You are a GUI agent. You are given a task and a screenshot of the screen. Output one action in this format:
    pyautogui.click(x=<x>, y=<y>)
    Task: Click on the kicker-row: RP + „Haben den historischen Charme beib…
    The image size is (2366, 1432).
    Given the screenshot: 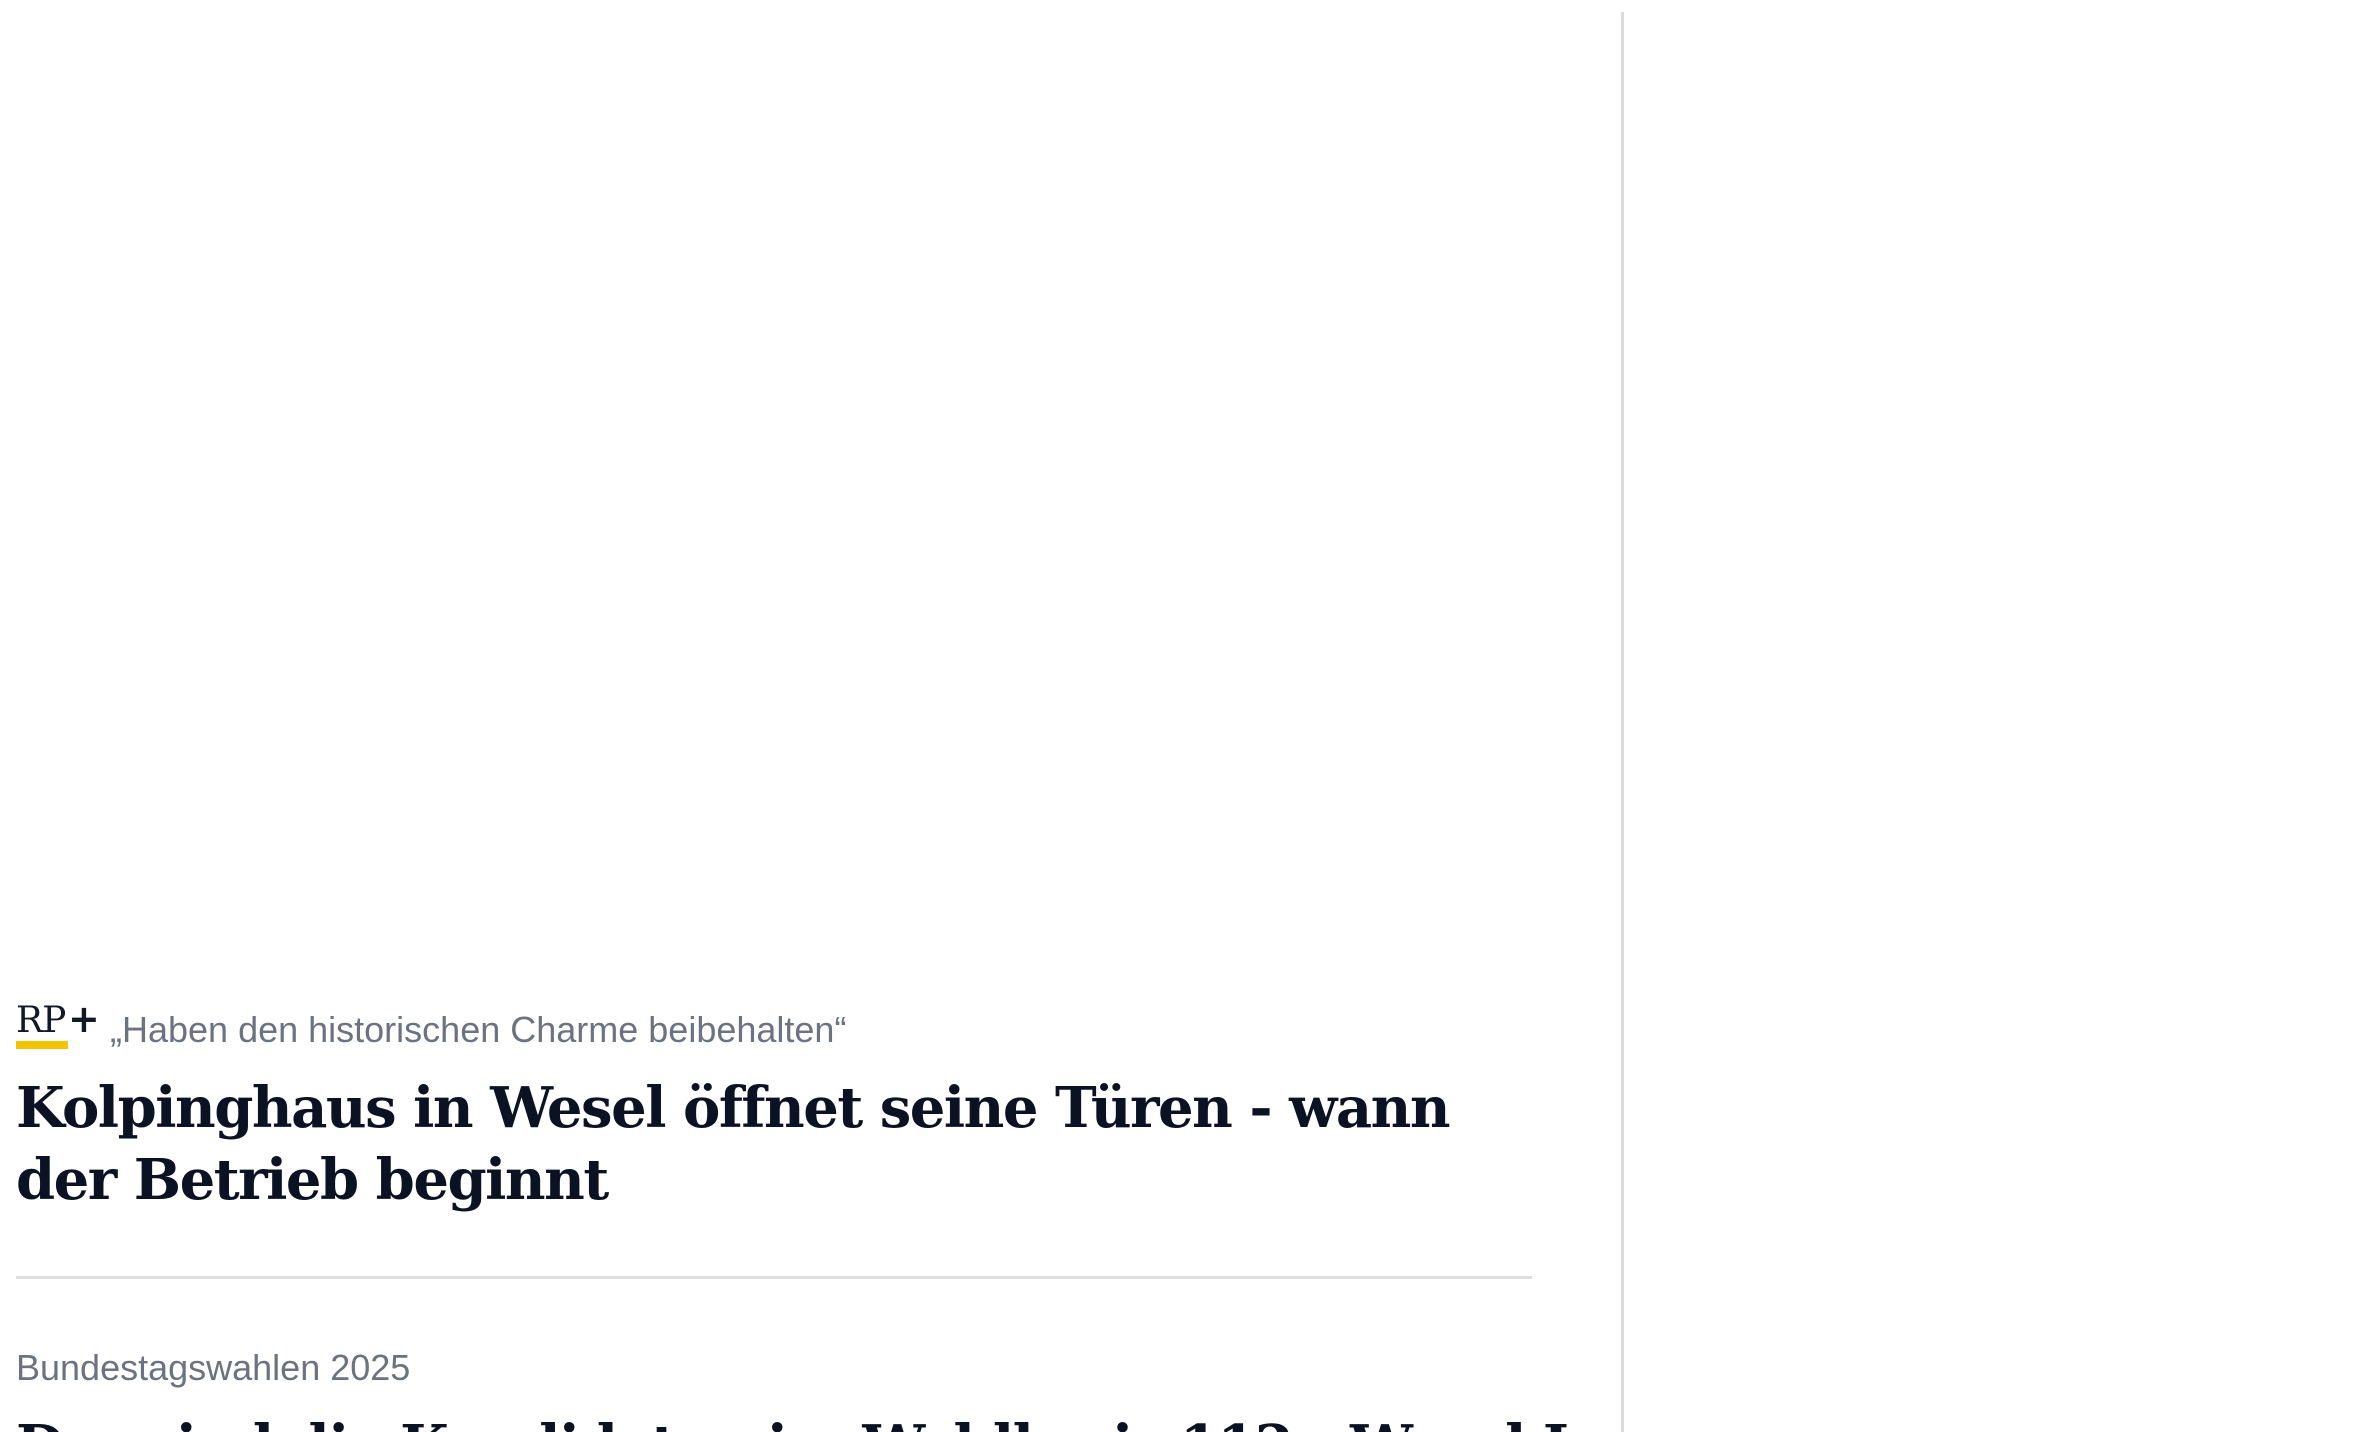 What is the action you would take?
    pyautogui.click(x=774, y=1024)
    